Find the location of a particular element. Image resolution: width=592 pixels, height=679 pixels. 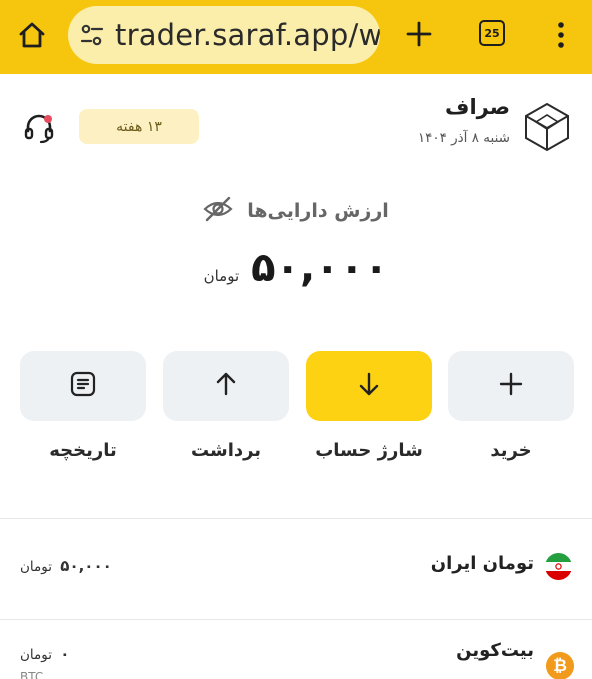

weeks-badge: ۱۳ هفته is located at coordinates (139, 126).